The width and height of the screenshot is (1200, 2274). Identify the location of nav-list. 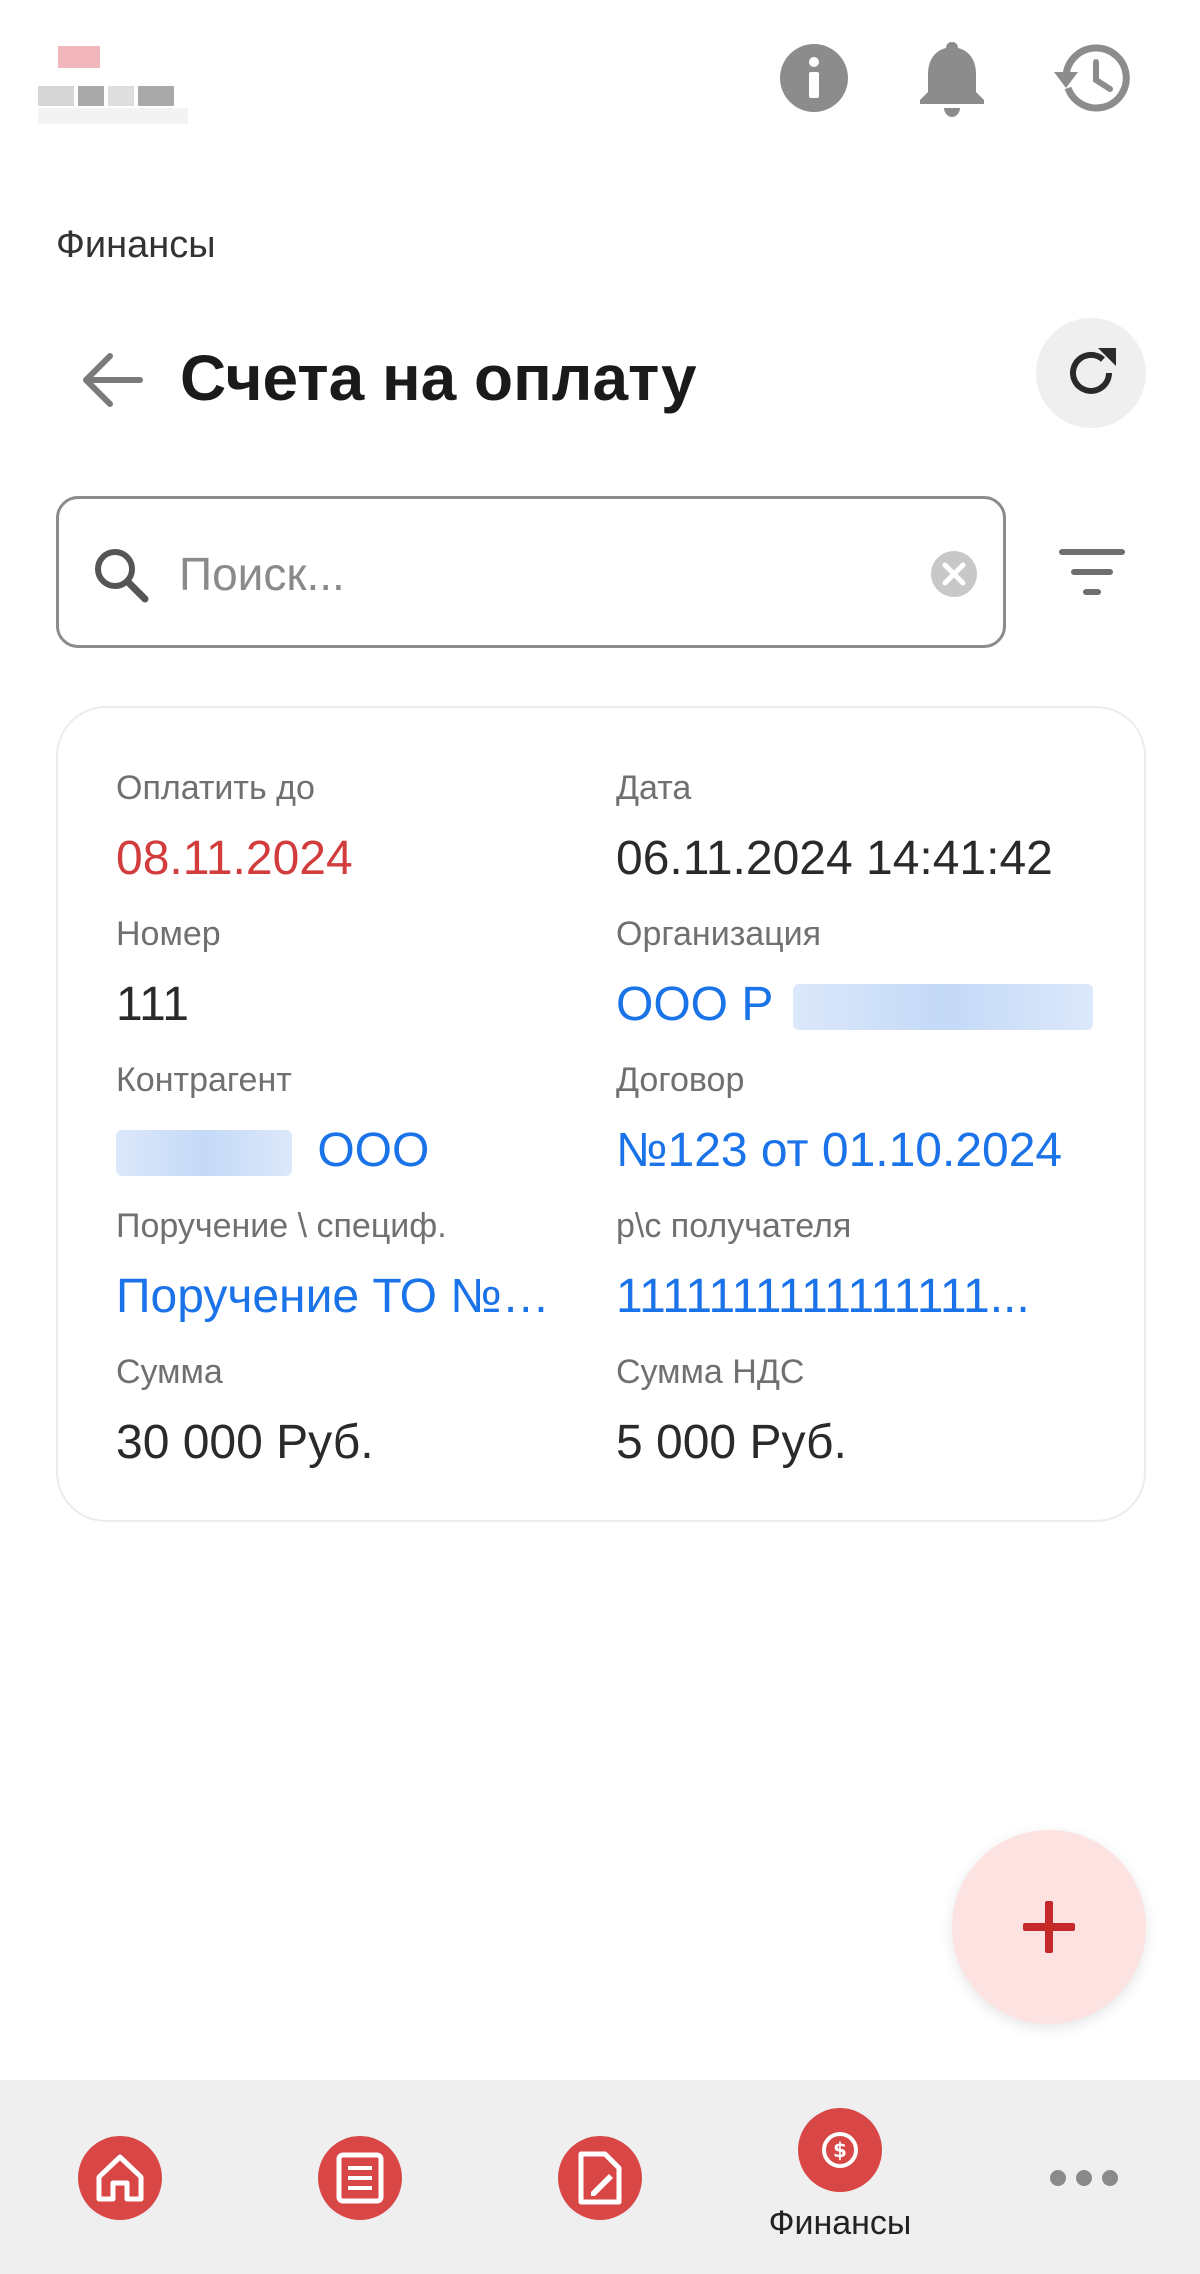
(360, 2177).